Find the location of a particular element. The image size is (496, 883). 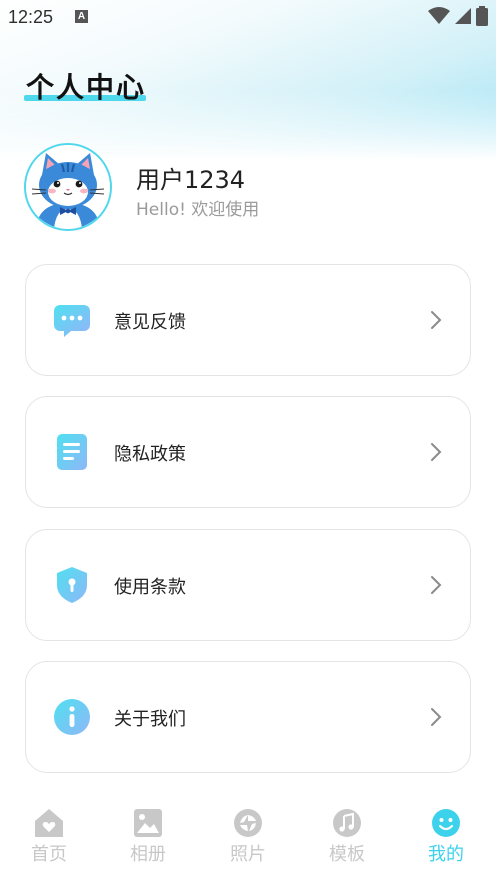

info-icon is located at coordinates (72, 717).